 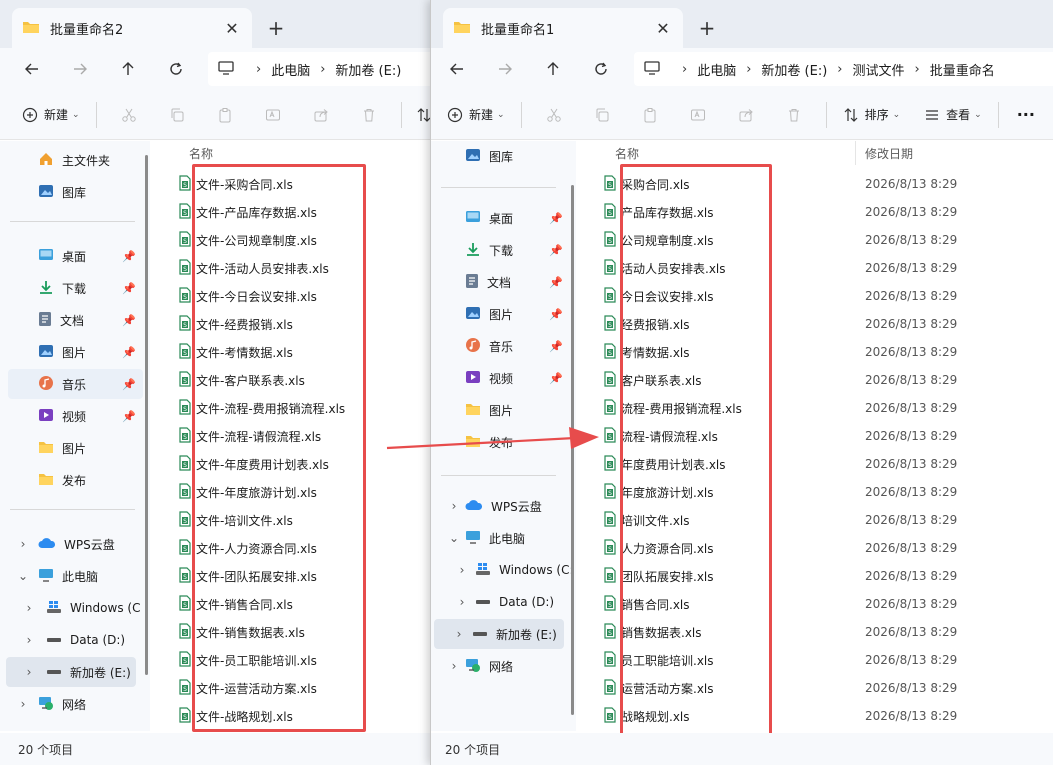 I want to click on file-row: S 文件-销售合同.xls, so click(x=294, y=604).